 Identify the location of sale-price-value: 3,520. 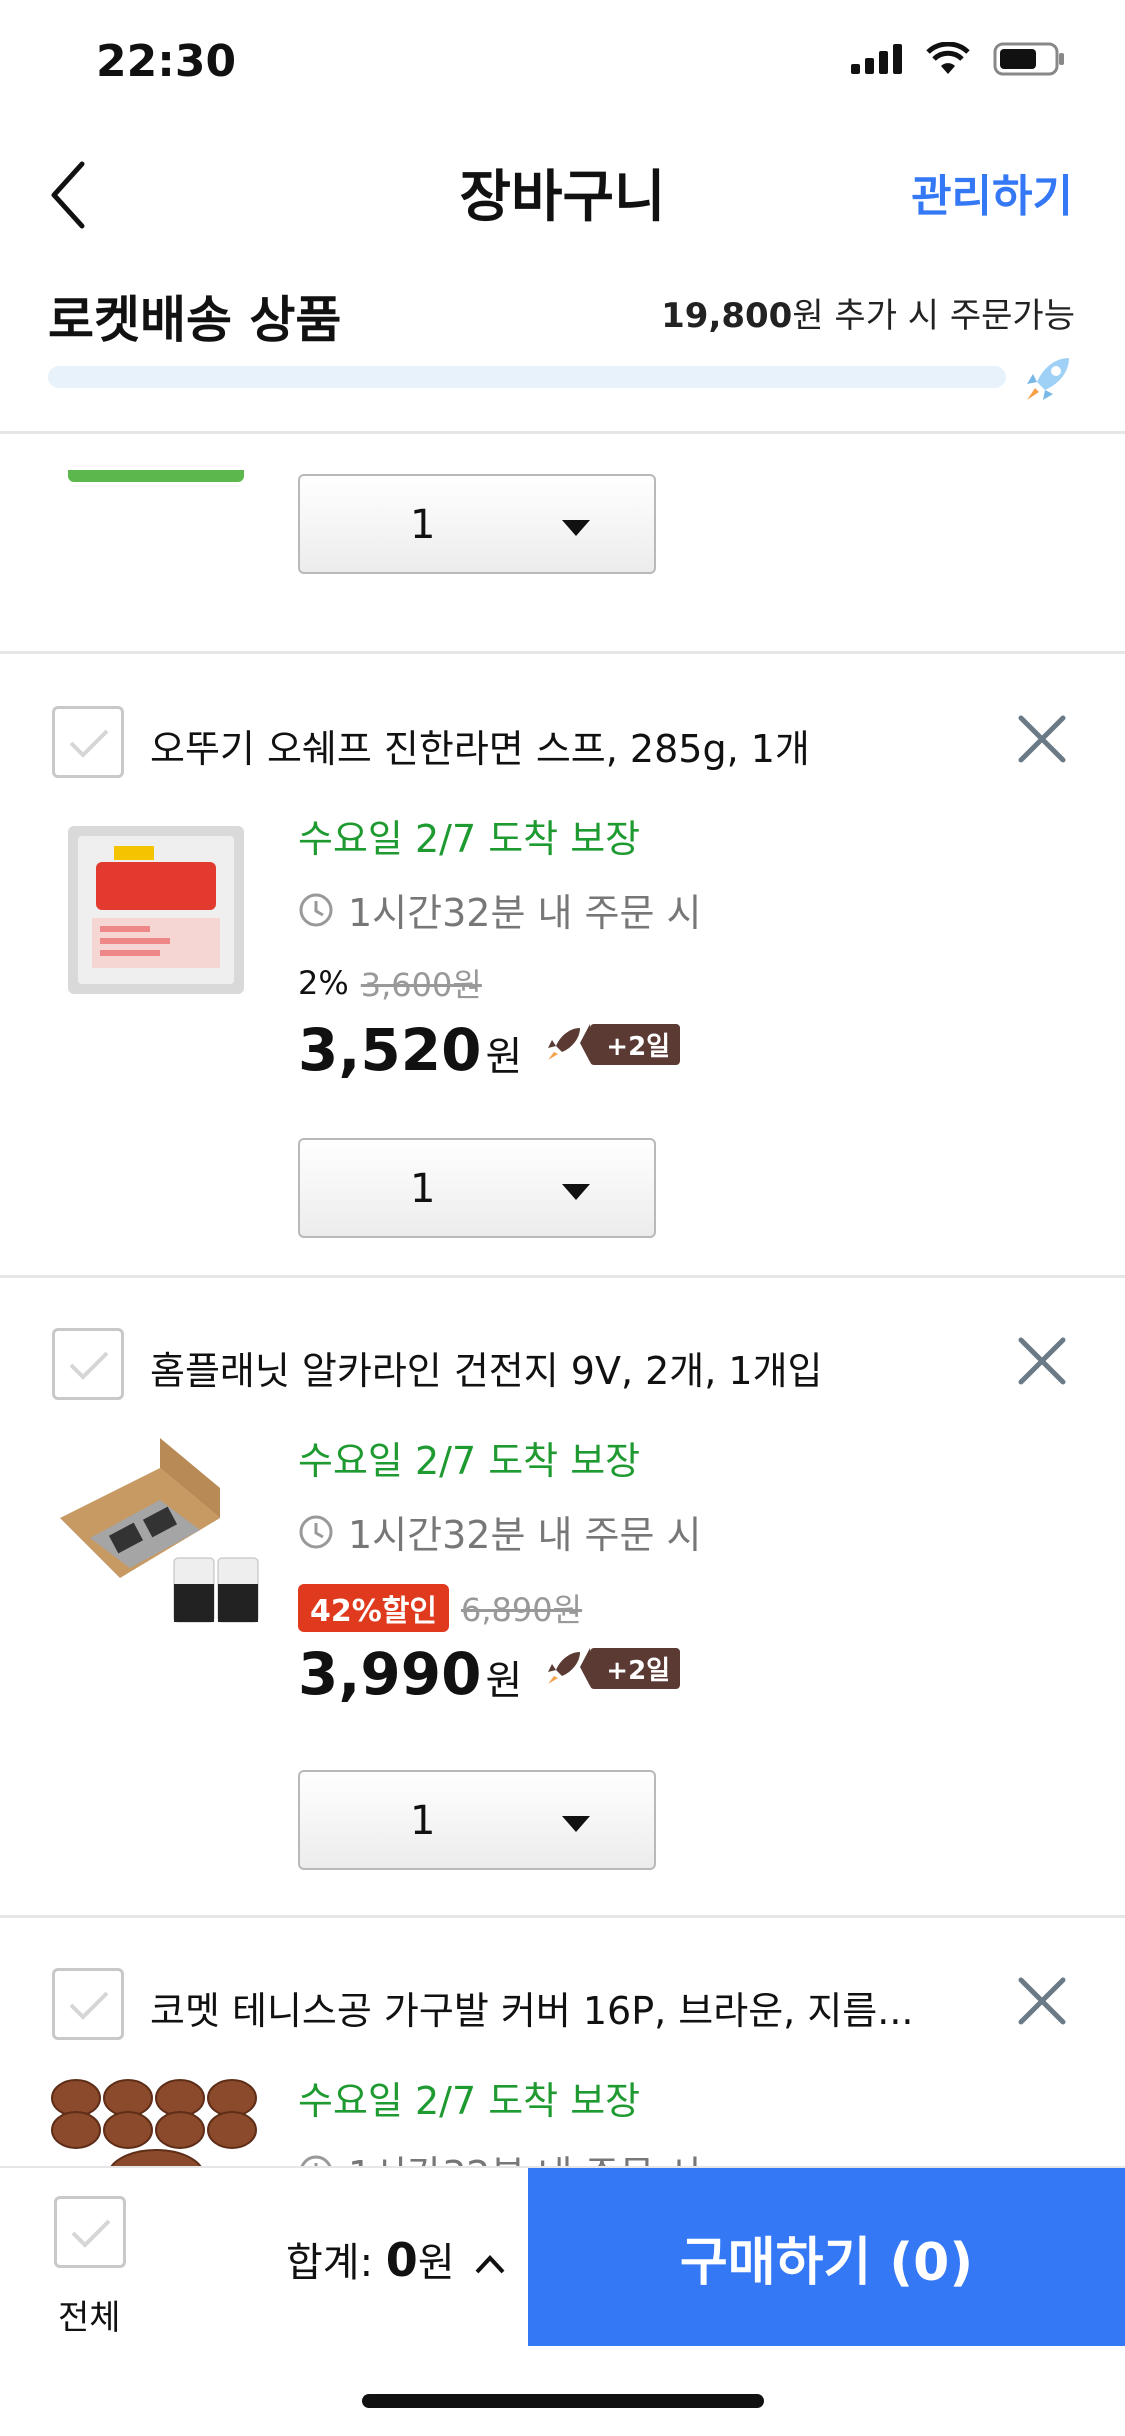
(390, 1050).